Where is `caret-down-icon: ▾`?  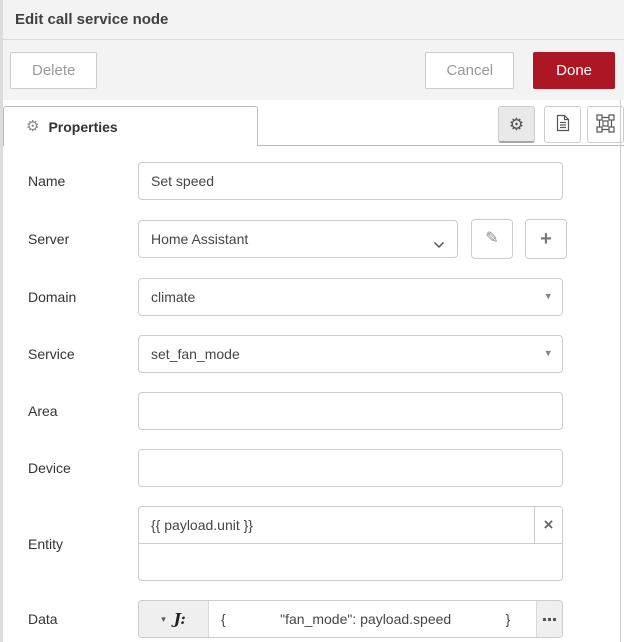 caret-down-icon: ▾ is located at coordinates (163, 618).